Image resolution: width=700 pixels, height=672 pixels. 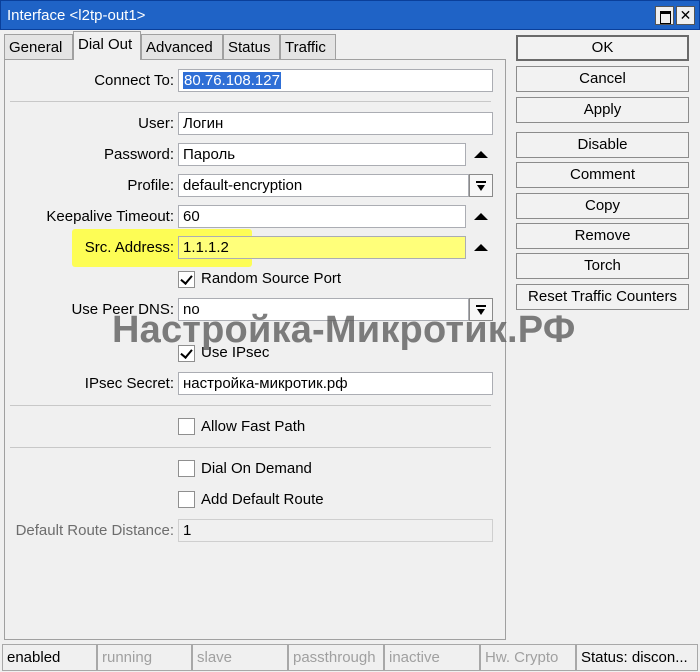 What do you see at coordinates (335, 80) in the screenshot?
I see `connect-to-input: 80.76.108.127` at bounding box center [335, 80].